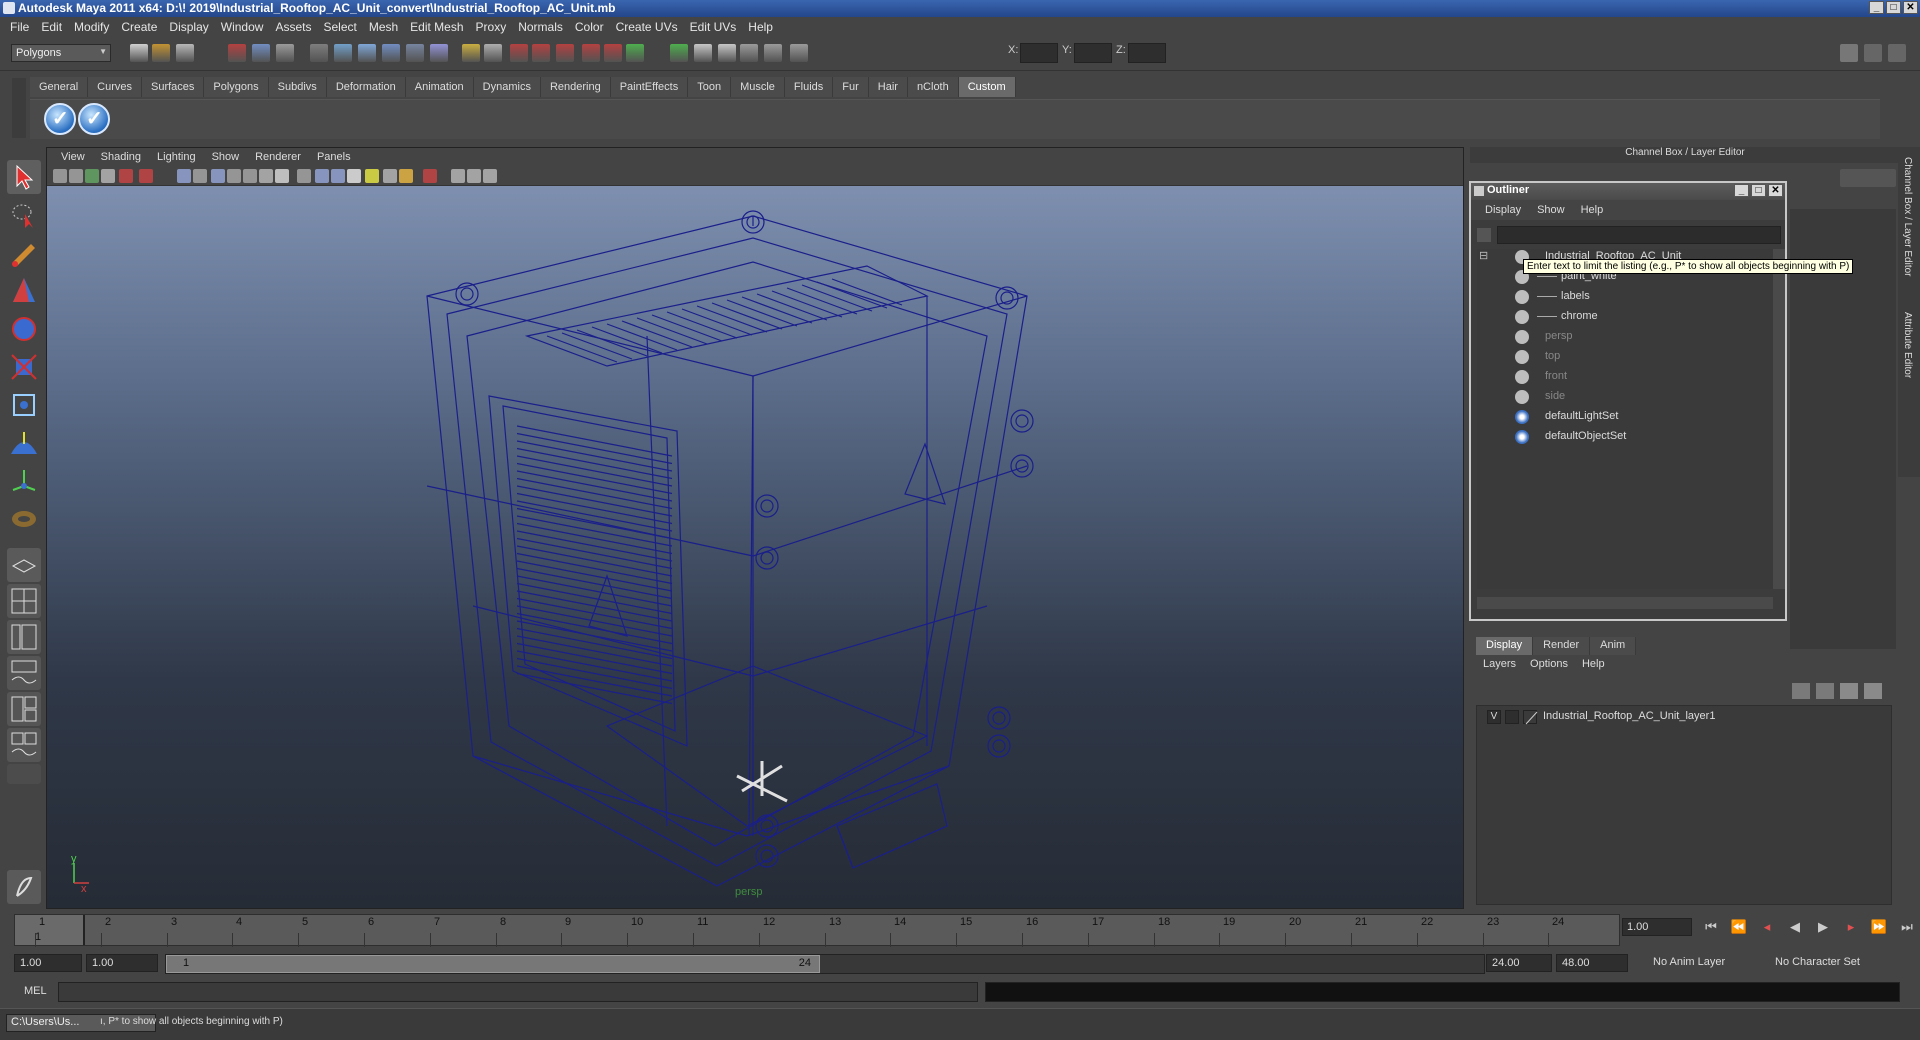 The image size is (1920, 1040). I want to click on input-ops-icon, so click(493, 53).